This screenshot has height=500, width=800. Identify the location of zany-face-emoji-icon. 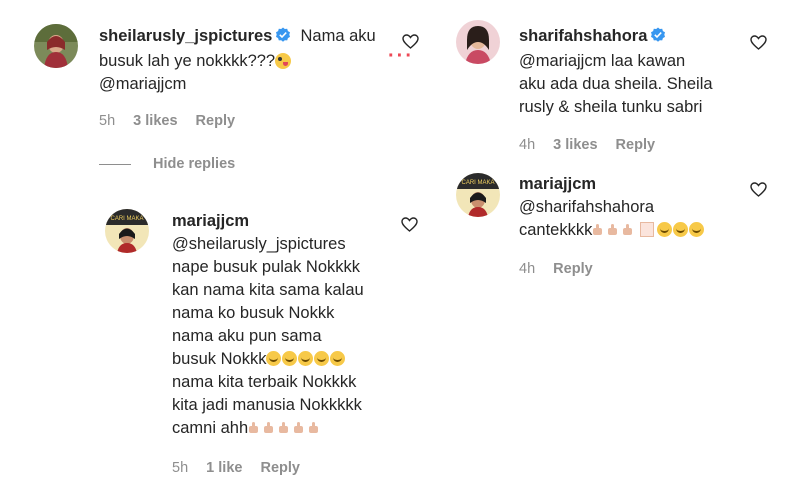
(283, 61).